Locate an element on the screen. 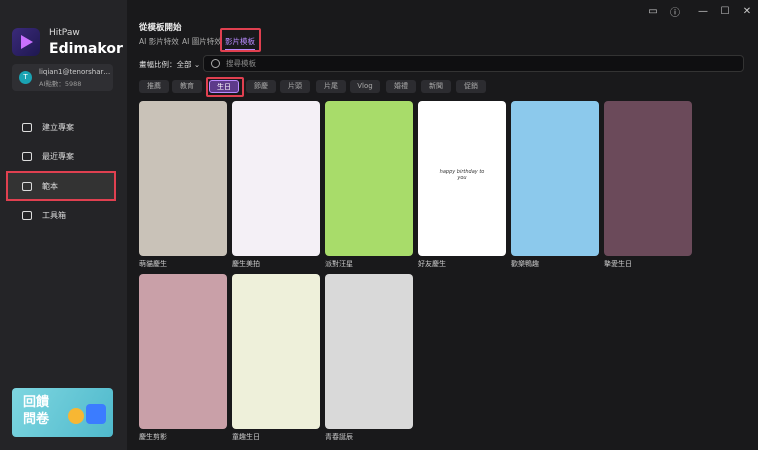 The image size is (758, 450). template-label: 青春誕辰 is located at coordinates (339, 437).